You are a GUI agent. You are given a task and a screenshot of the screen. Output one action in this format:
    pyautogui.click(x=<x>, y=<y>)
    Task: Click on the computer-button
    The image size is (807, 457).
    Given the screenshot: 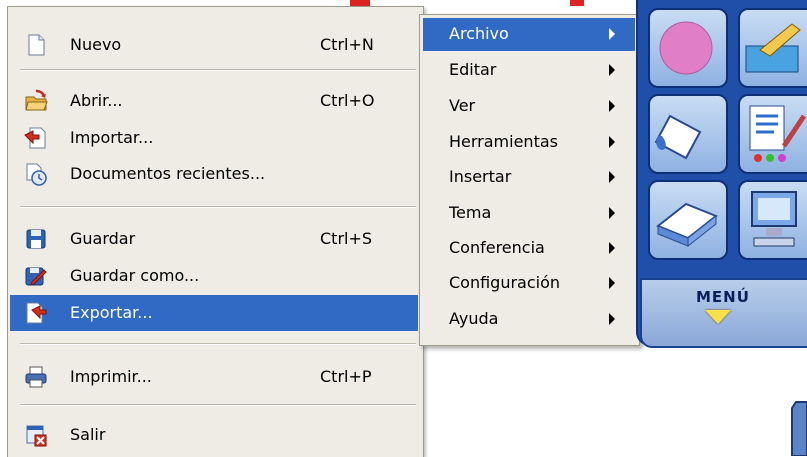 What is the action you would take?
    pyautogui.click(x=772, y=220)
    